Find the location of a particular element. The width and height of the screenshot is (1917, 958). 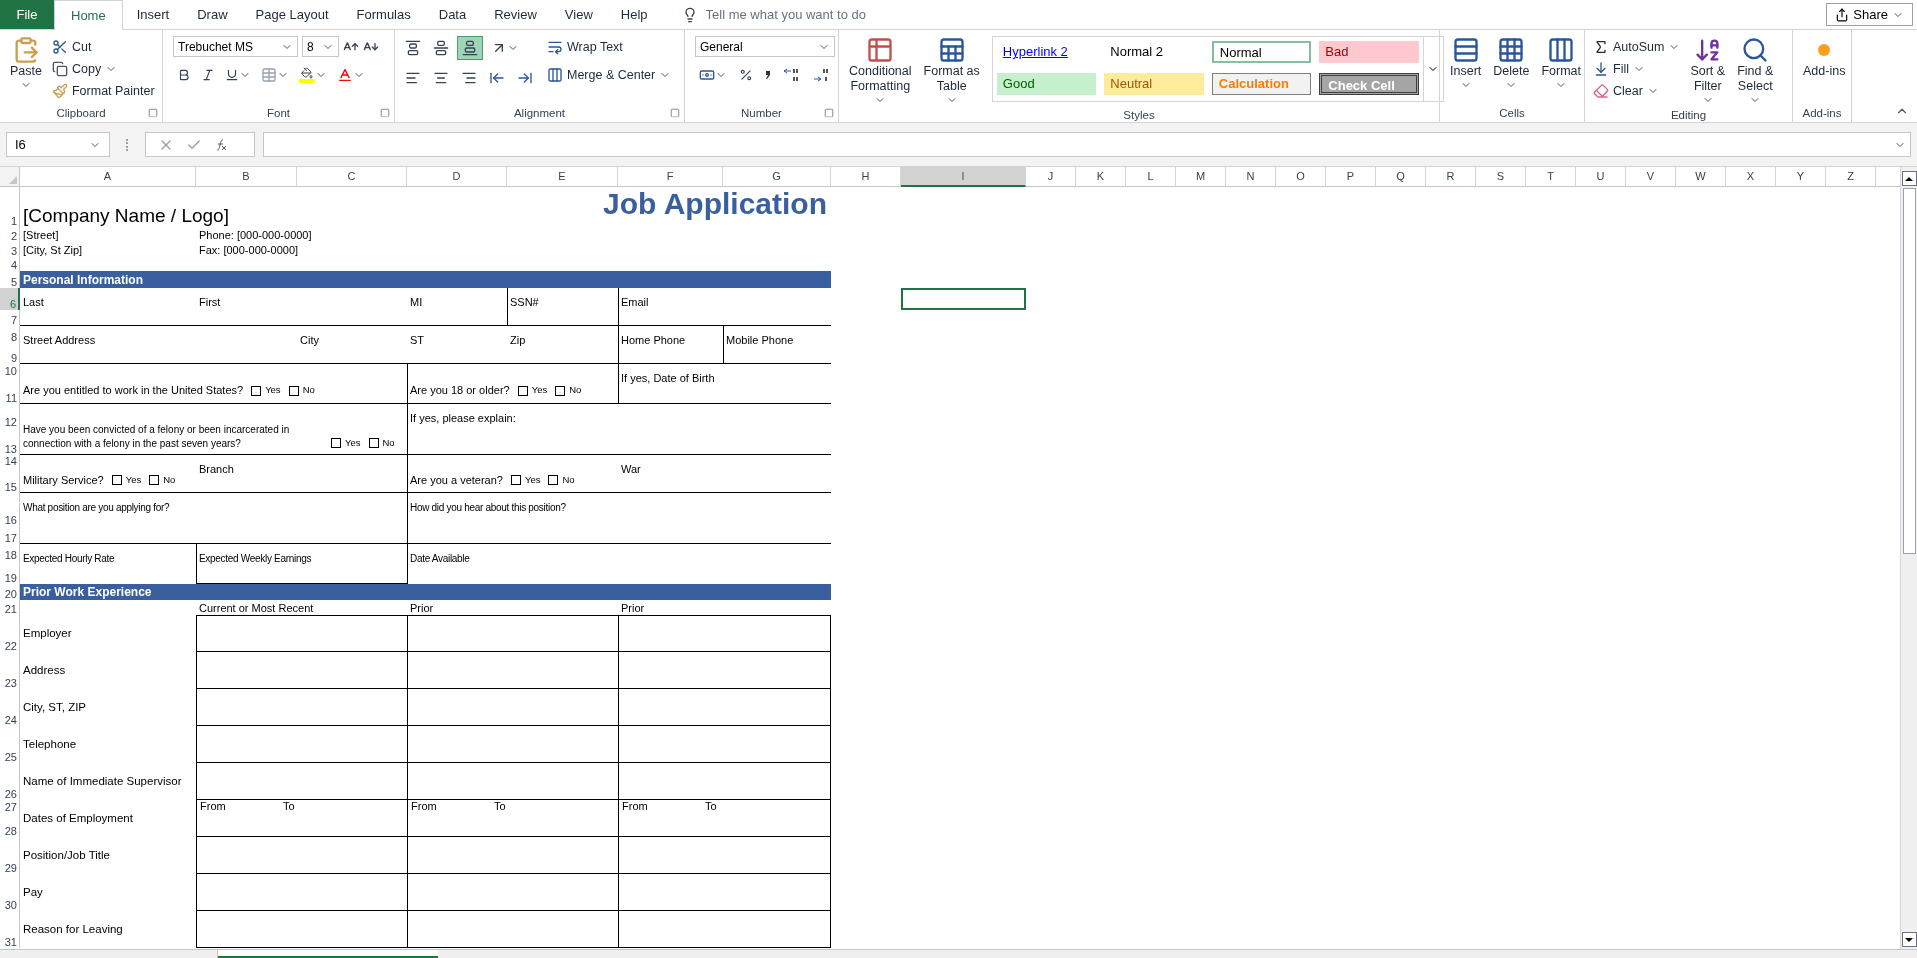

autosum-button: AutoSum is located at coordinates (1637, 47).